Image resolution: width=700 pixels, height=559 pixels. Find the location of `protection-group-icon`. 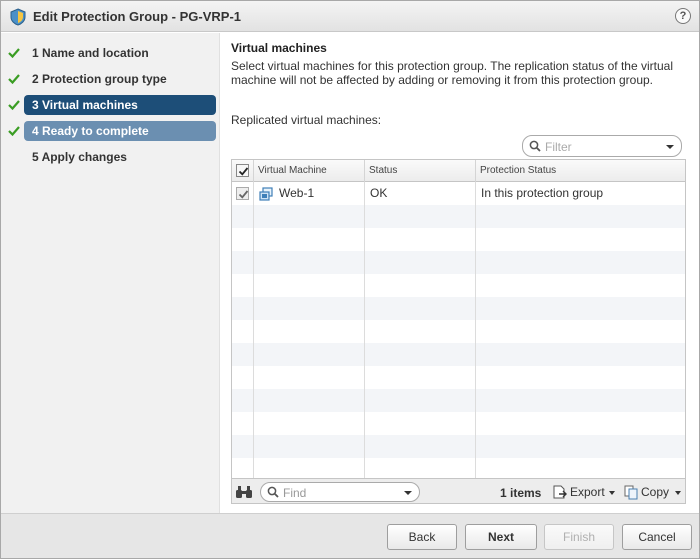

protection-group-icon is located at coordinates (18, 17).